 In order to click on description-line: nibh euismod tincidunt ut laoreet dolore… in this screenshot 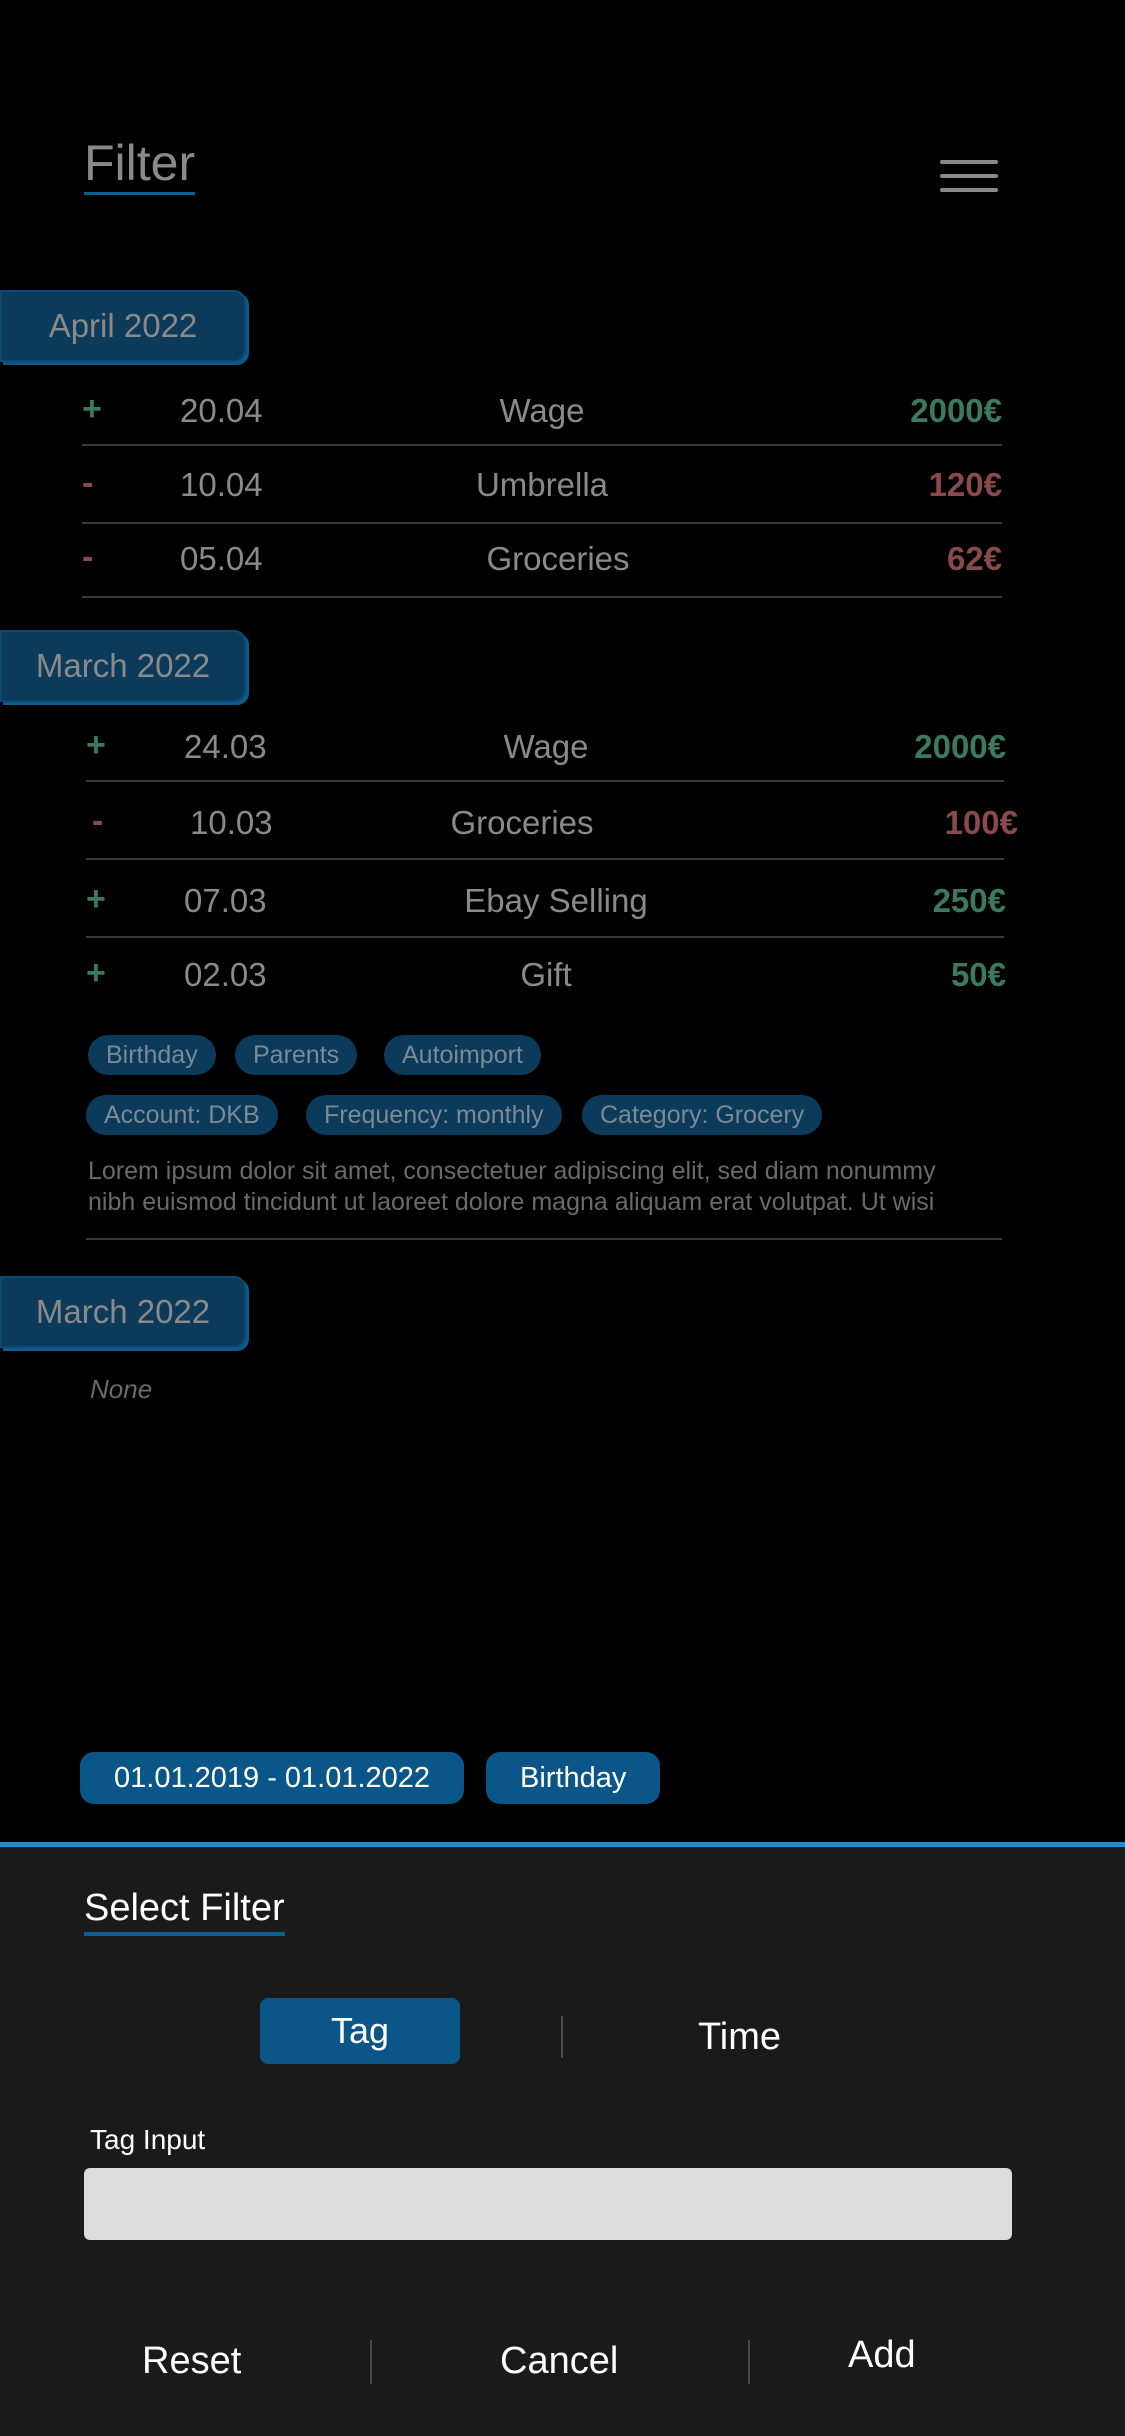, I will do `click(511, 1202)`.